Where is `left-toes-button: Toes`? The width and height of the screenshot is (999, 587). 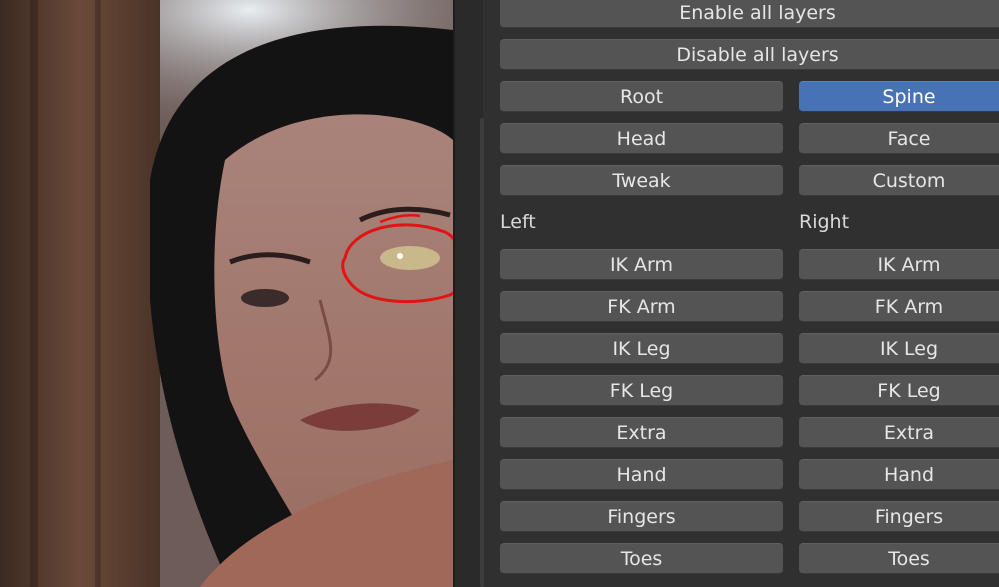 left-toes-button: Toes is located at coordinates (641, 558).